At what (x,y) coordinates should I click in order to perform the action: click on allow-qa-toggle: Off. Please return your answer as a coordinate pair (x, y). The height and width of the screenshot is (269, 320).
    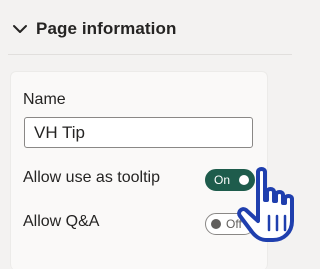
    Looking at the image, I should click on (230, 224).